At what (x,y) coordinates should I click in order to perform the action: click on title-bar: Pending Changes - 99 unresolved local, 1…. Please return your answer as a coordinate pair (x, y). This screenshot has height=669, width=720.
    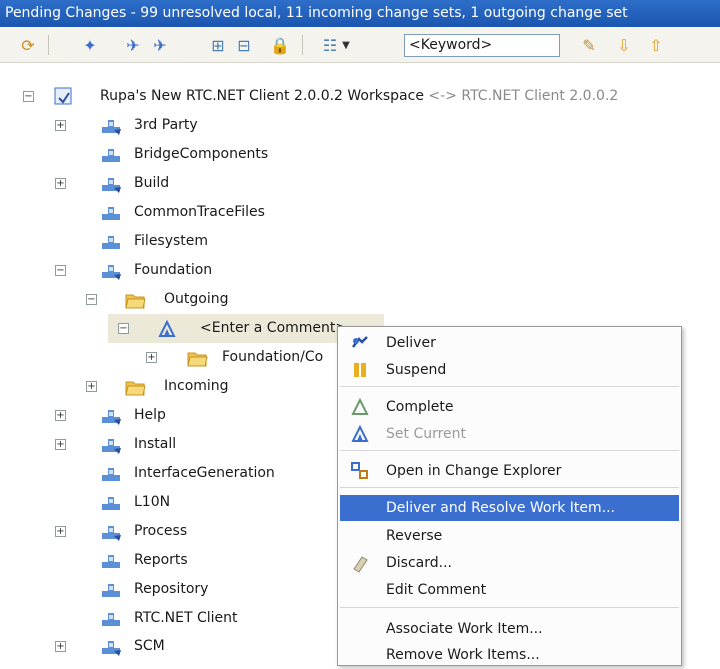
    Looking at the image, I should click on (360, 13).